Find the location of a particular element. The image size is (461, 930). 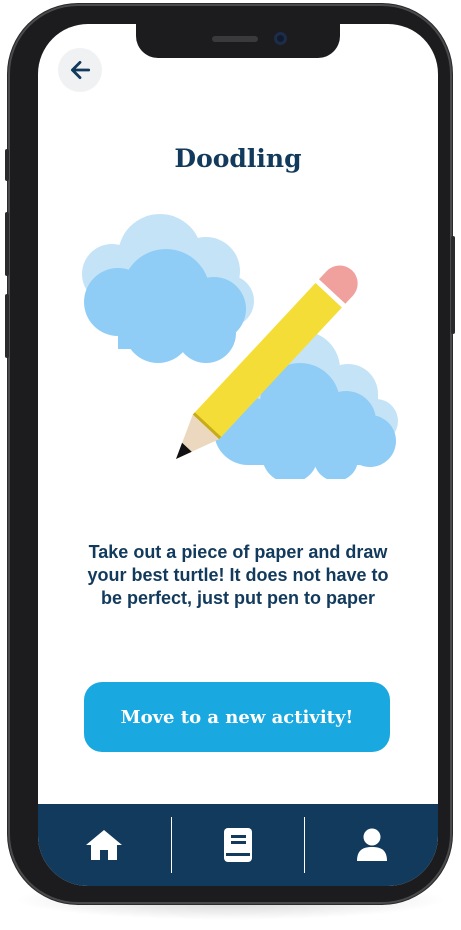

new-activity-button: Move to a new activity! is located at coordinates (237, 717).